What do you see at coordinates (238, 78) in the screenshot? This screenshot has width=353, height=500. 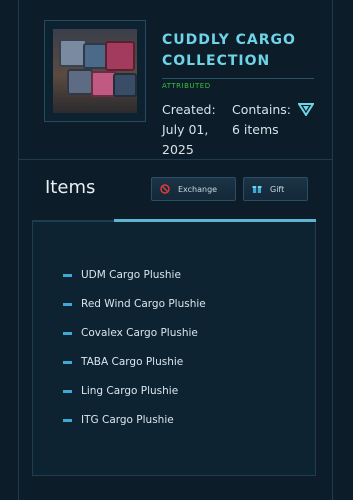 I see `title-divider` at bounding box center [238, 78].